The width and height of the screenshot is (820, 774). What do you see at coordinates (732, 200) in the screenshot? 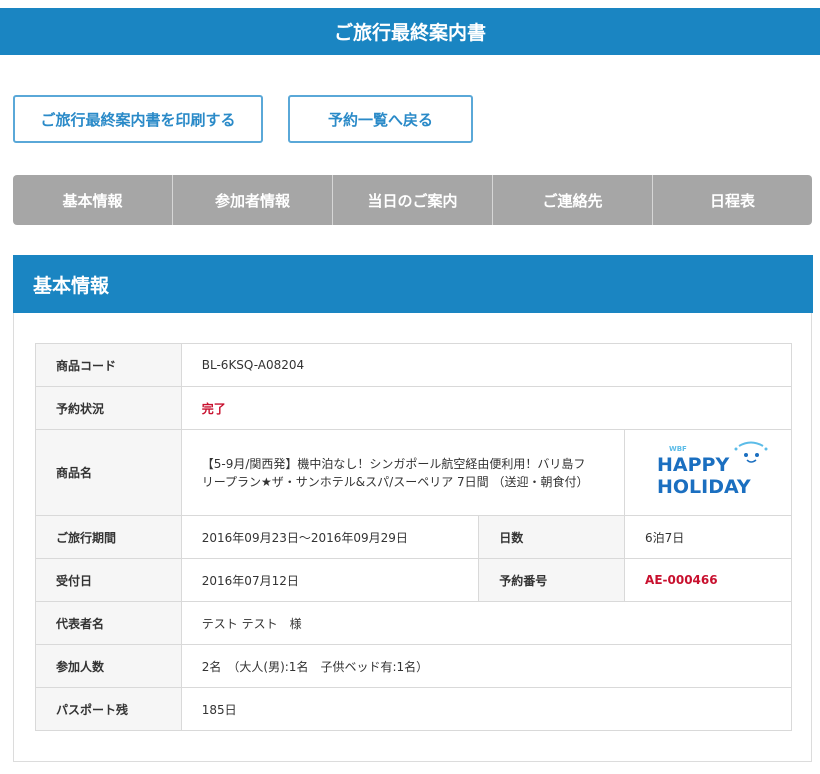
I see `tab-itinerary: 日程表` at bounding box center [732, 200].